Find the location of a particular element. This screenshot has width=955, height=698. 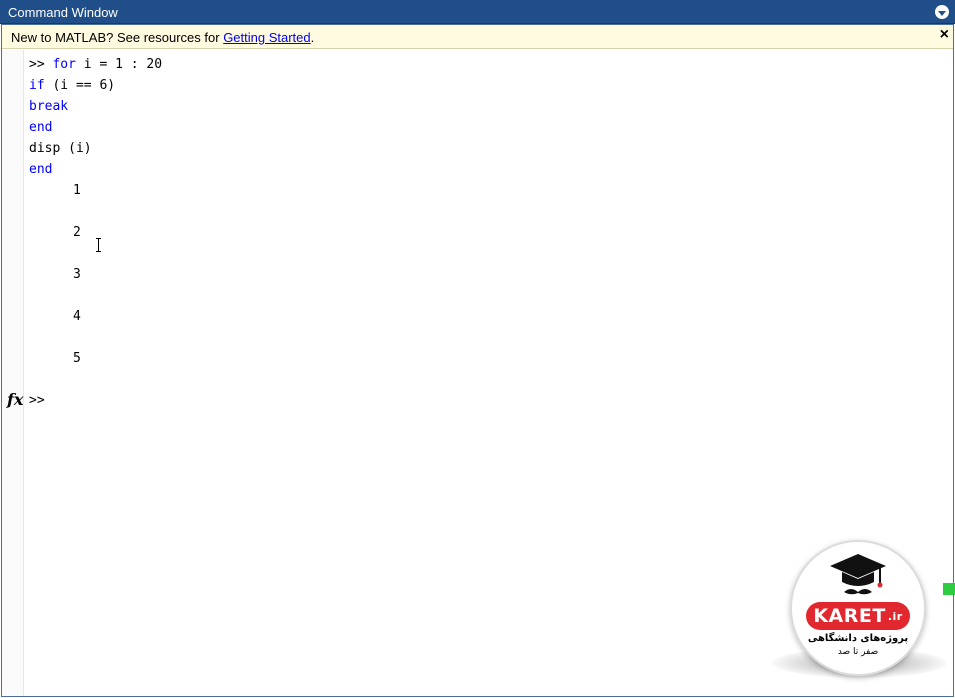

output-value: 1 is located at coordinates (77, 190).